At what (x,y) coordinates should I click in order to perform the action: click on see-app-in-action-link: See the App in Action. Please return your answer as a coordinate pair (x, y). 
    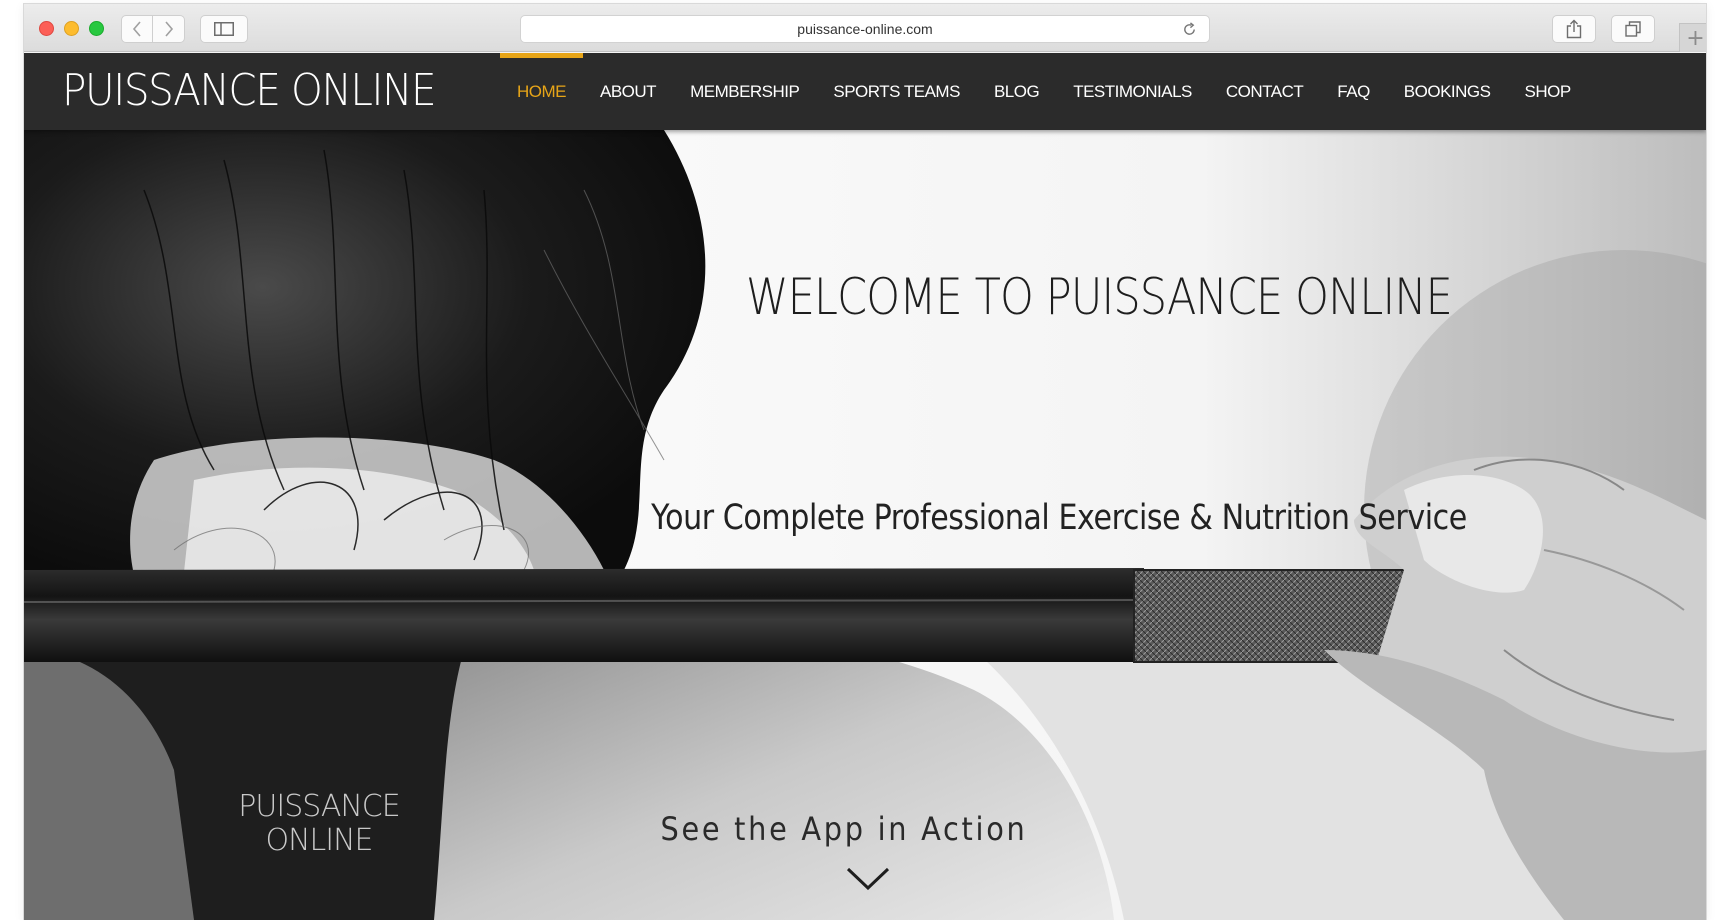
    Looking at the image, I should click on (844, 829).